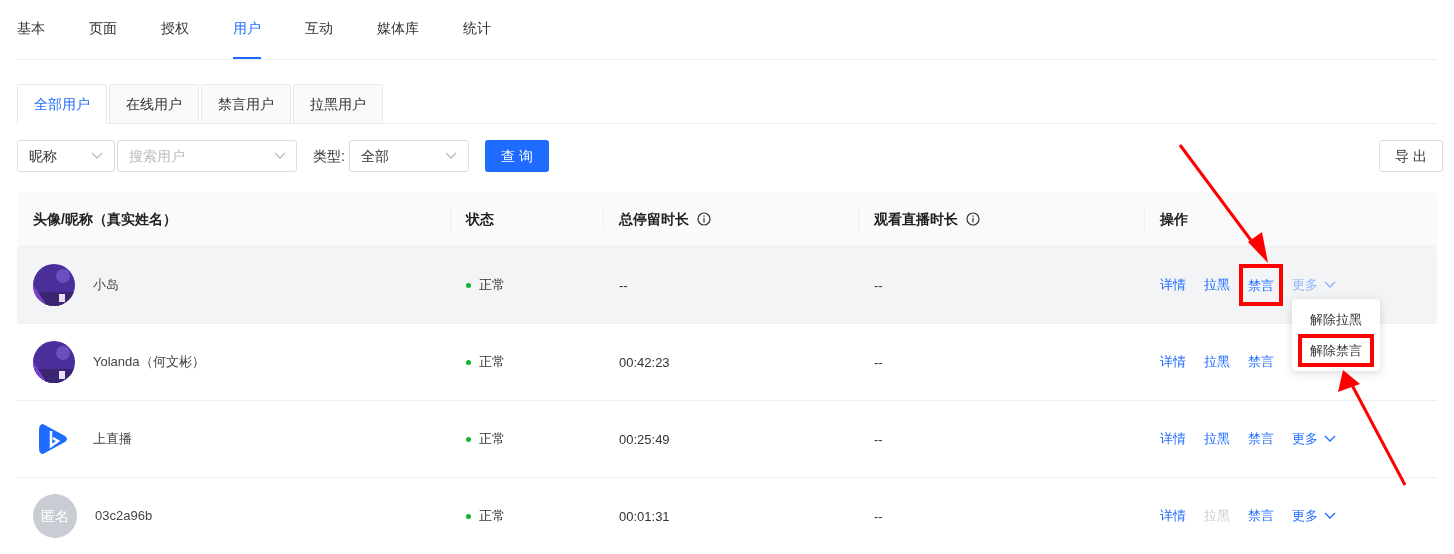 The width and height of the screenshot is (1454, 554). What do you see at coordinates (644, 439) in the screenshot?
I see `table-cell: 00:25:49` at bounding box center [644, 439].